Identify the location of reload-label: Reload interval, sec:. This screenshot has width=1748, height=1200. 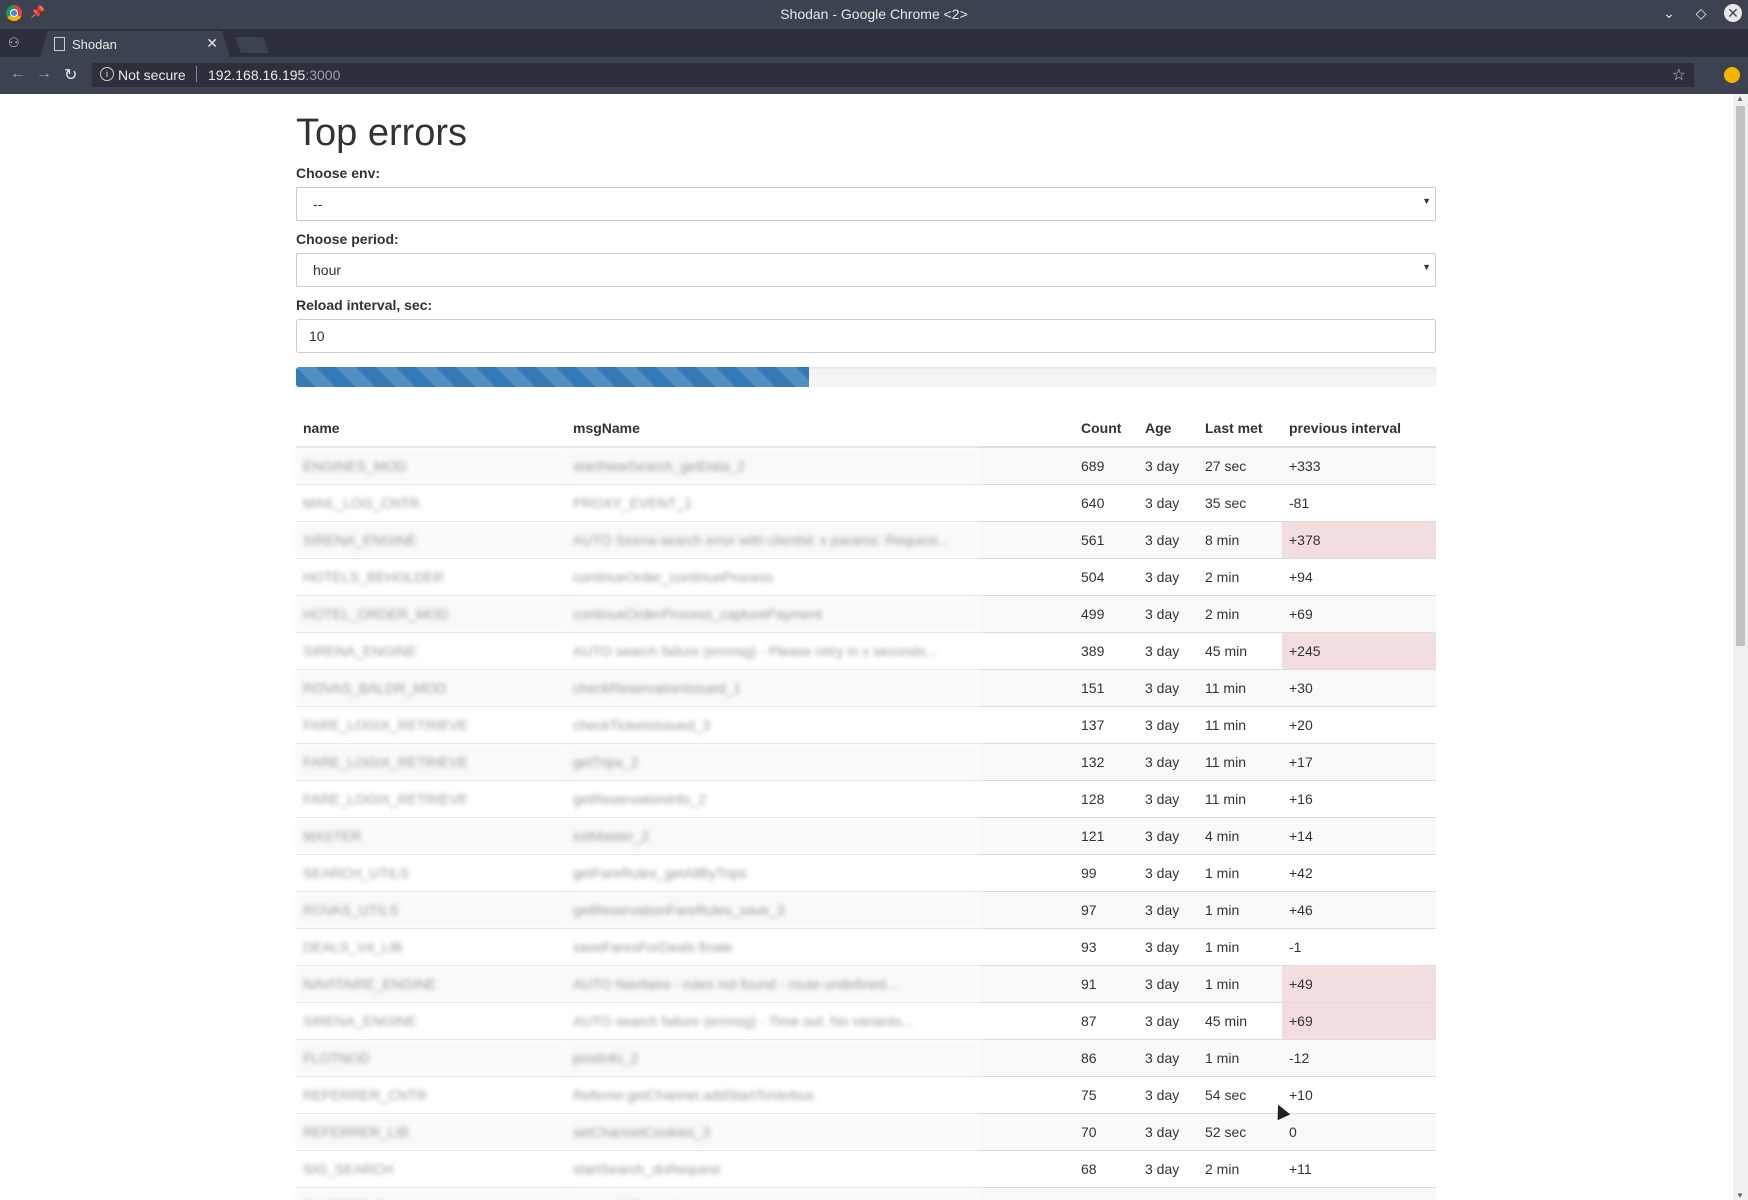
(364, 305).